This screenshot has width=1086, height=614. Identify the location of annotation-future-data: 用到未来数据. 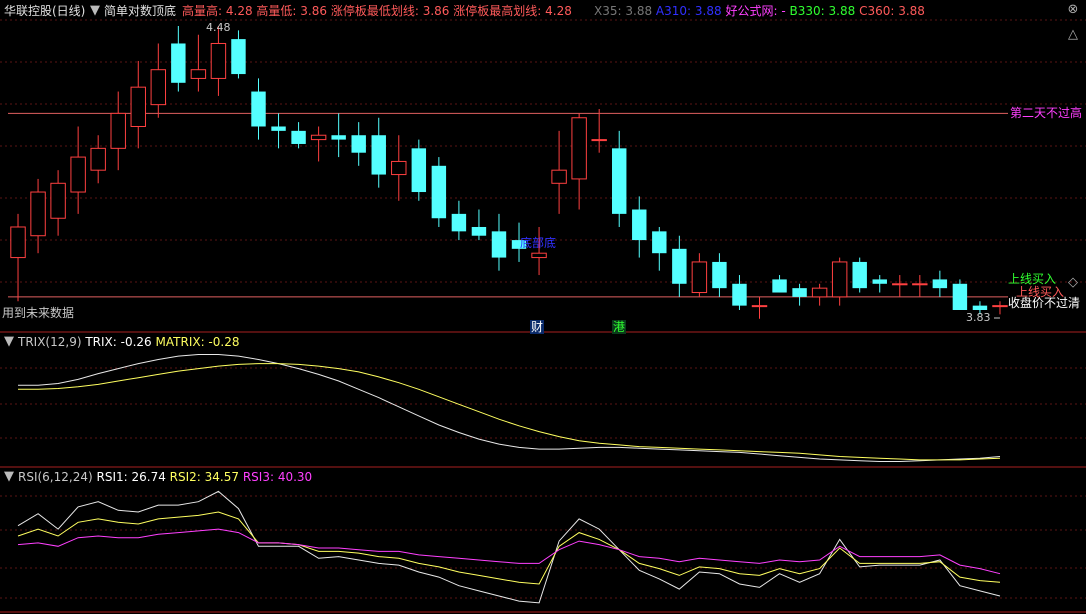
(38, 313).